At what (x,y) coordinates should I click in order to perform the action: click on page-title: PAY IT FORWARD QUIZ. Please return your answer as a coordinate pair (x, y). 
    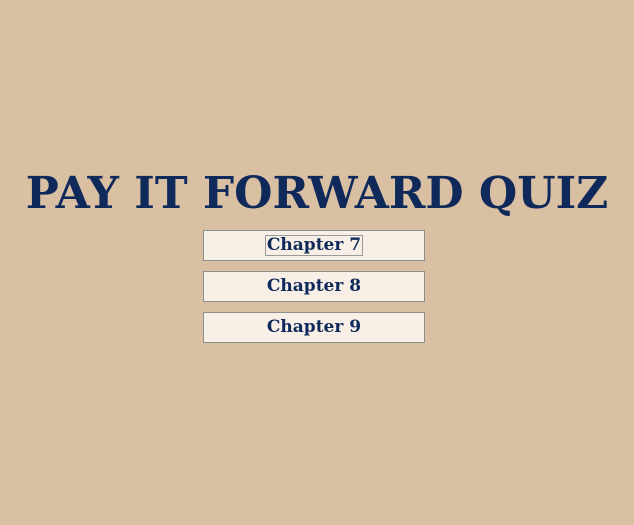
    Looking at the image, I should click on (317, 193).